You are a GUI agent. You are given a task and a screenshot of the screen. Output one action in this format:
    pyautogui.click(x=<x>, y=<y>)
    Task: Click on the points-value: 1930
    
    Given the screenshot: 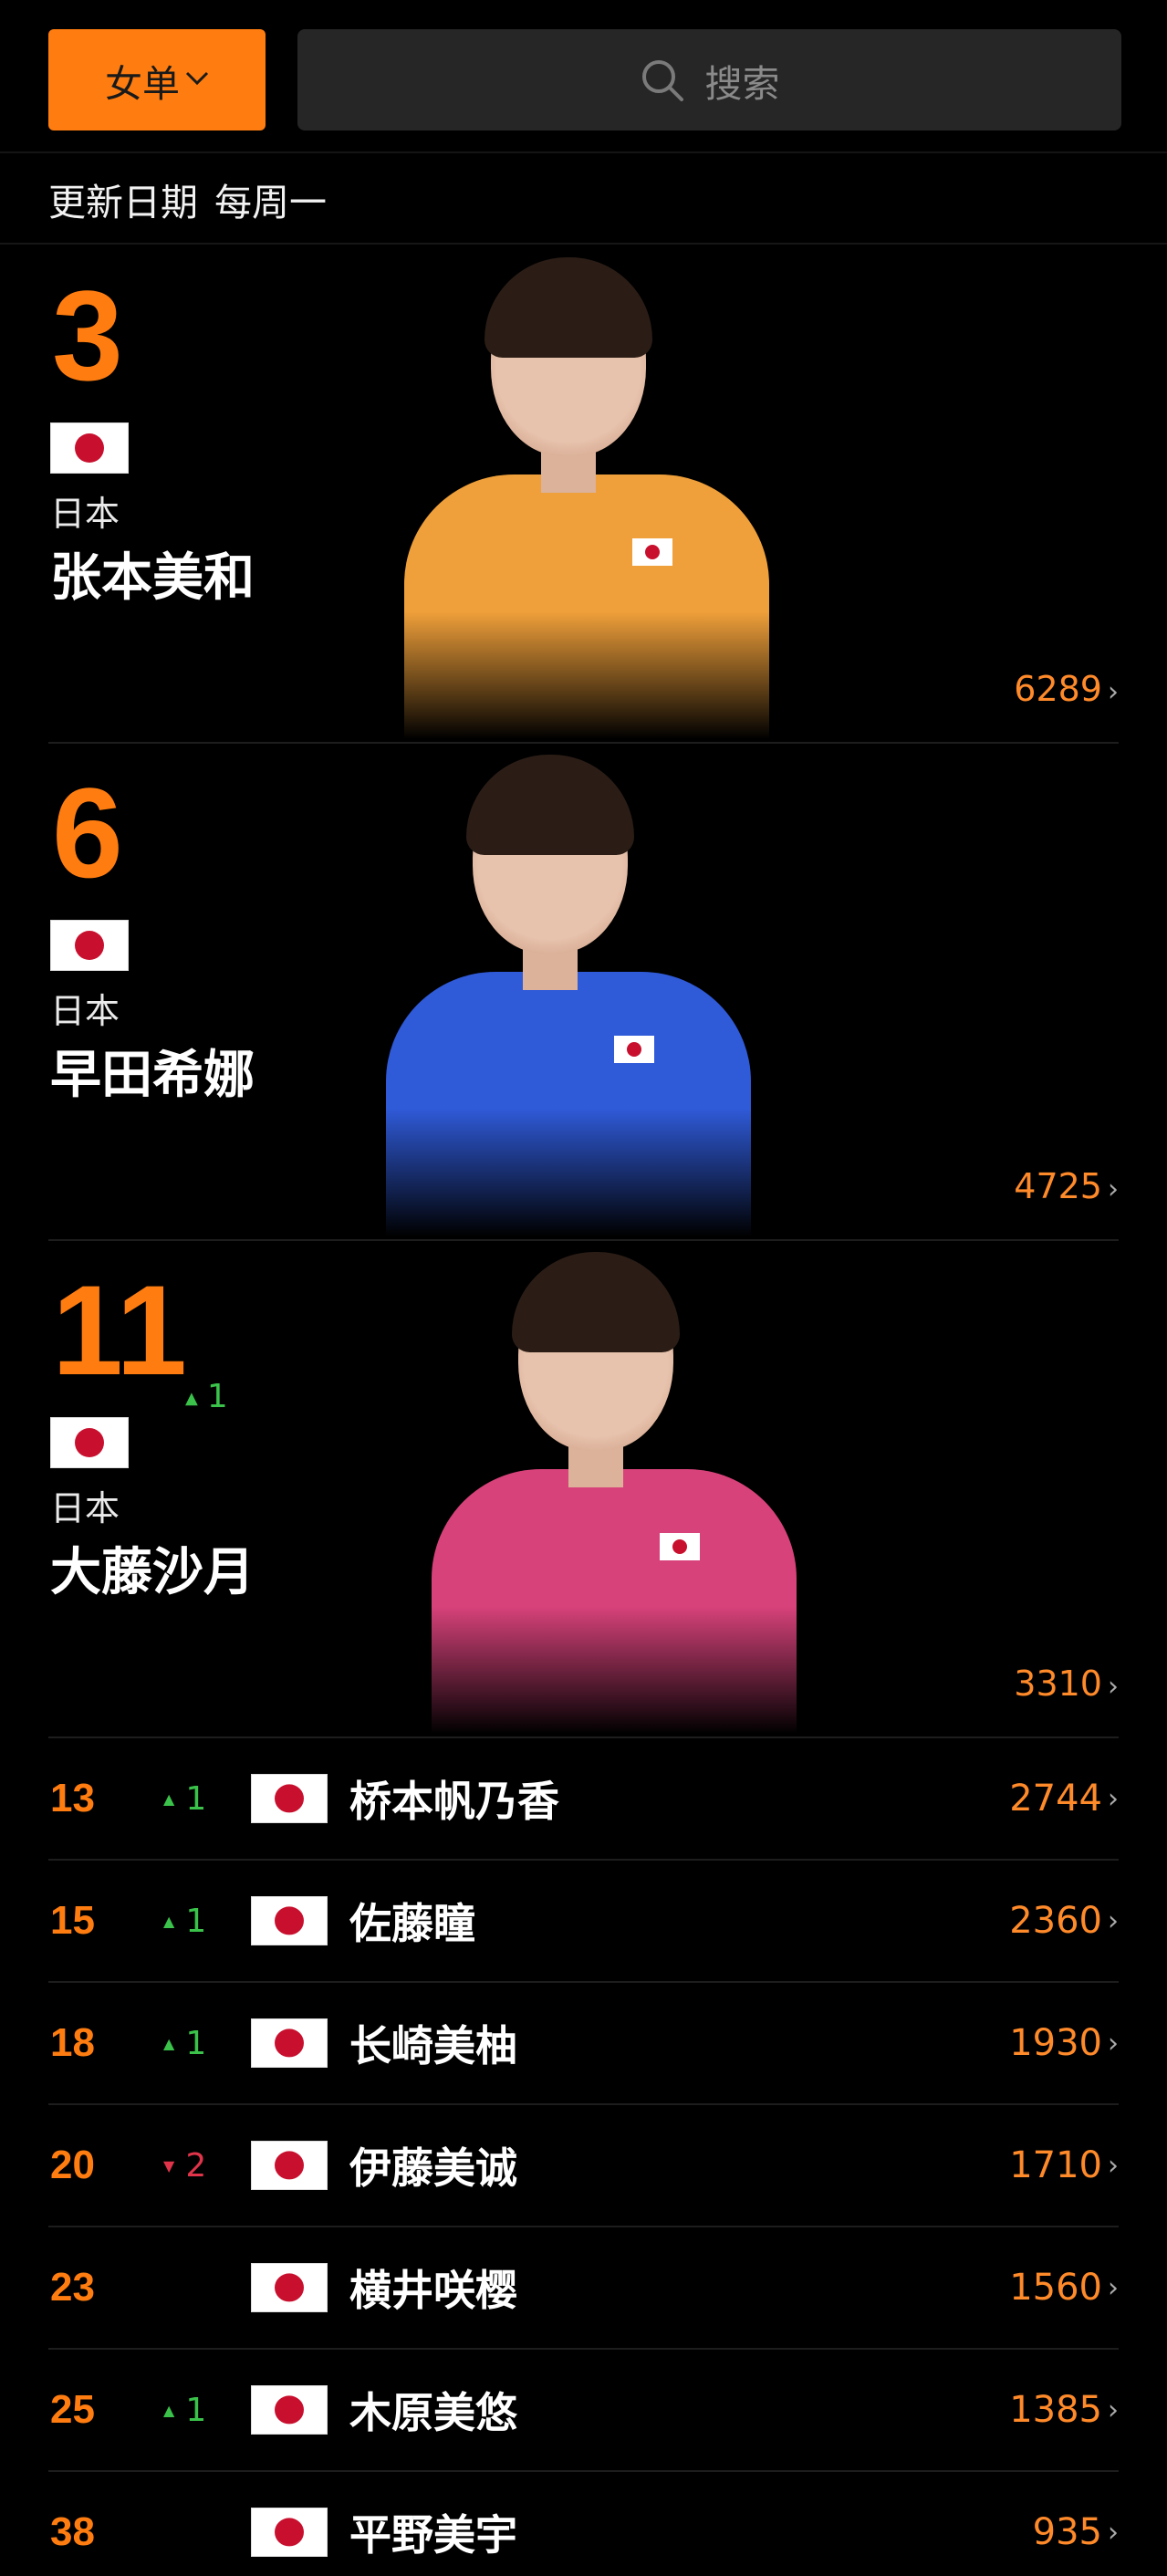 What is the action you would take?
    pyautogui.click(x=1055, y=2043)
    